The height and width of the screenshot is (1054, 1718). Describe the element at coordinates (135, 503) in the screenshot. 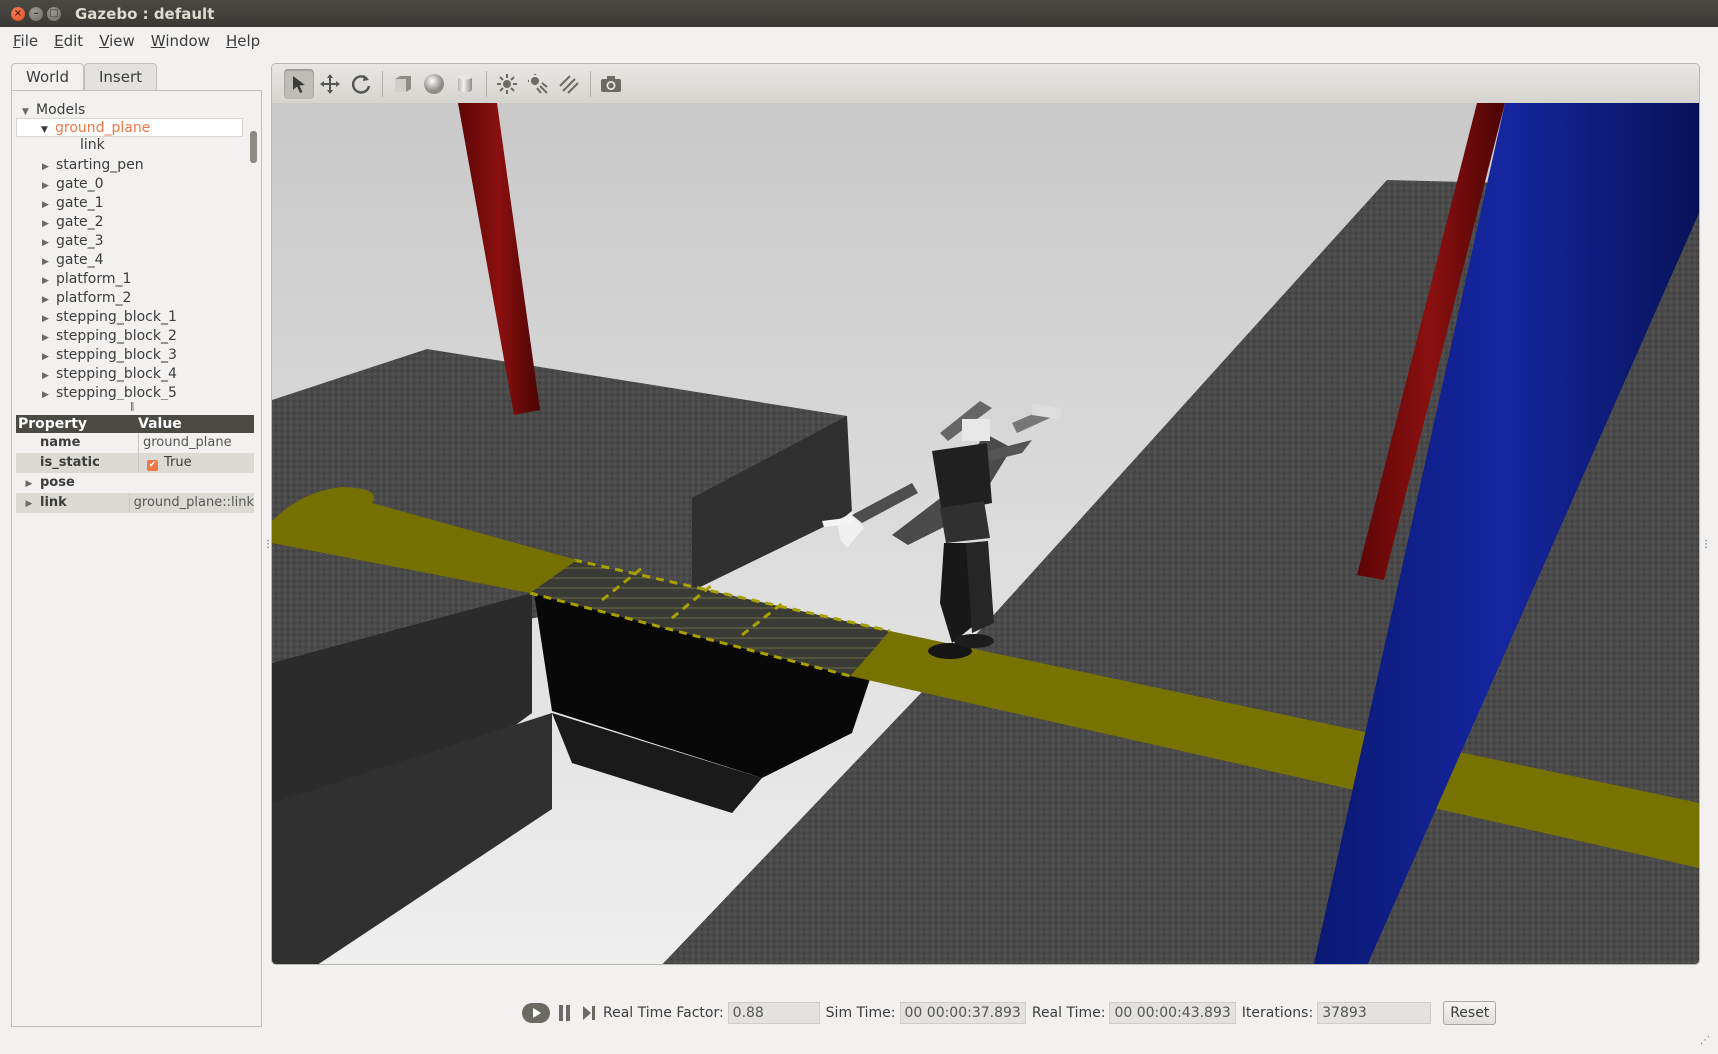

I see `property-row-link: ▶ link ground_plane::link` at that location.